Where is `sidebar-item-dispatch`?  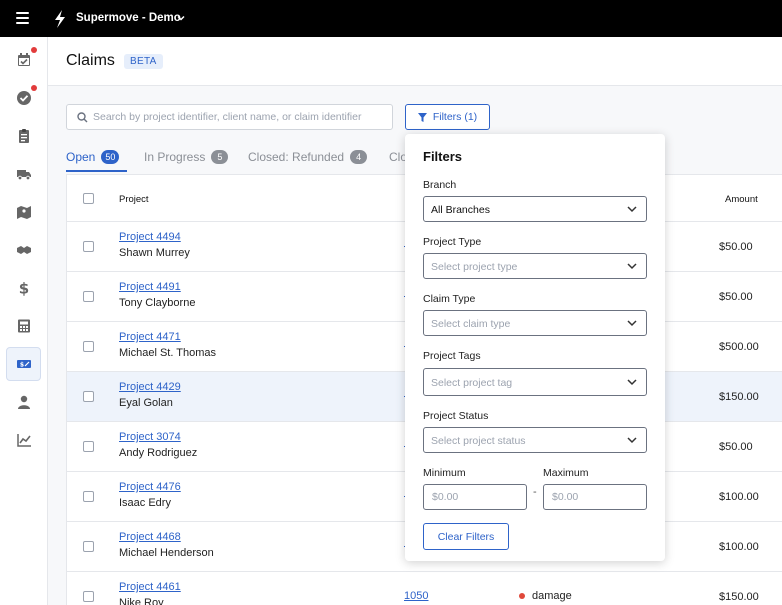 sidebar-item-dispatch is located at coordinates (23, 174).